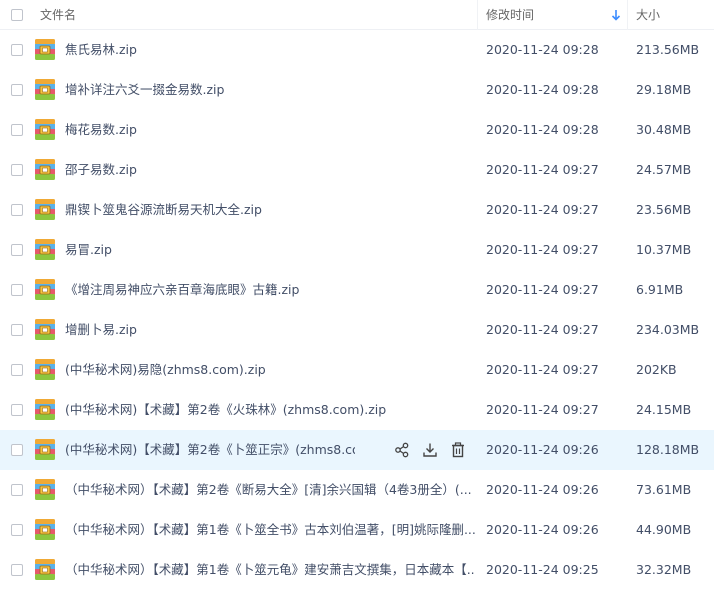 This screenshot has width=714, height=590. I want to click on file-modified-time: 2020-11-24 09:25, so click(542, 569).